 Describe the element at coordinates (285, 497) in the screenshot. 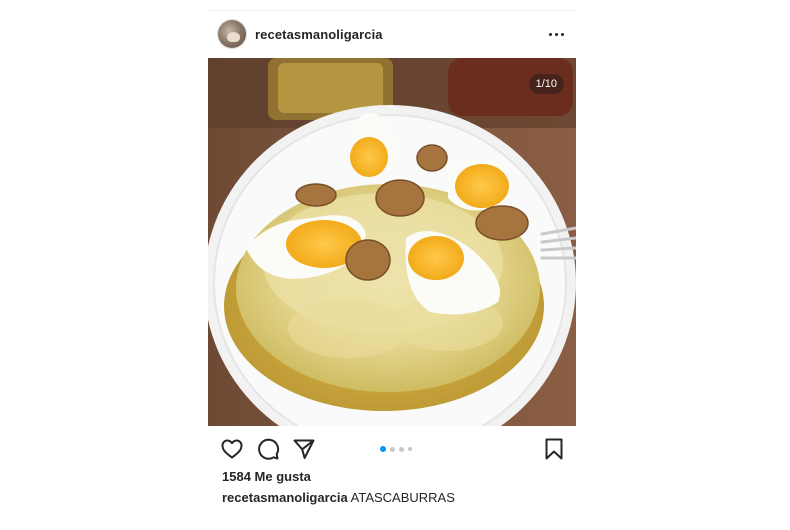

I see `caption-username: recetasmanoligarcia` at that location.